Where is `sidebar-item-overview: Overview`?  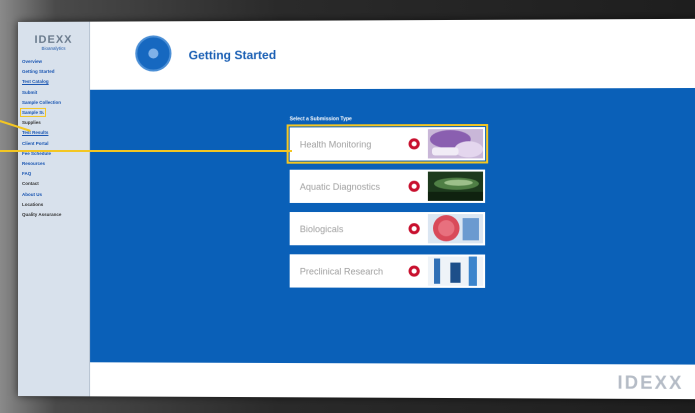
sidebar-item-overview: Overview is located at coordinates (53, 61).